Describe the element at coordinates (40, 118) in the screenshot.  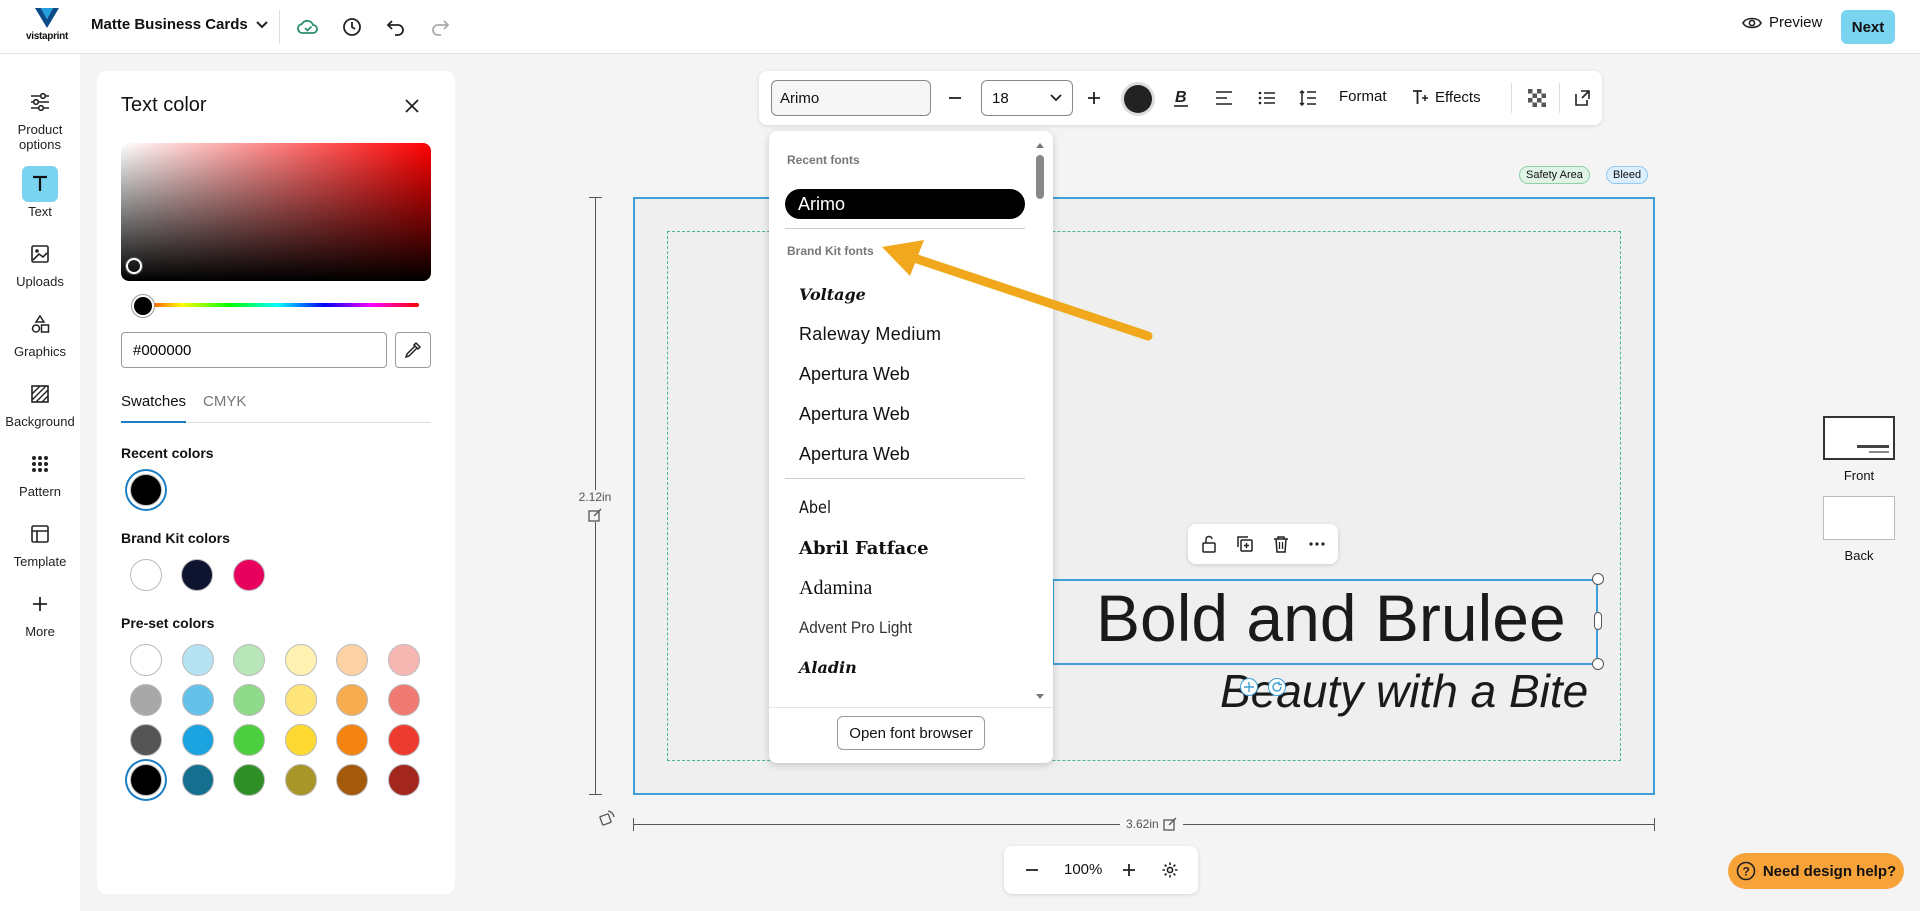
I see `rail-item-product-options: Product options` at that location.